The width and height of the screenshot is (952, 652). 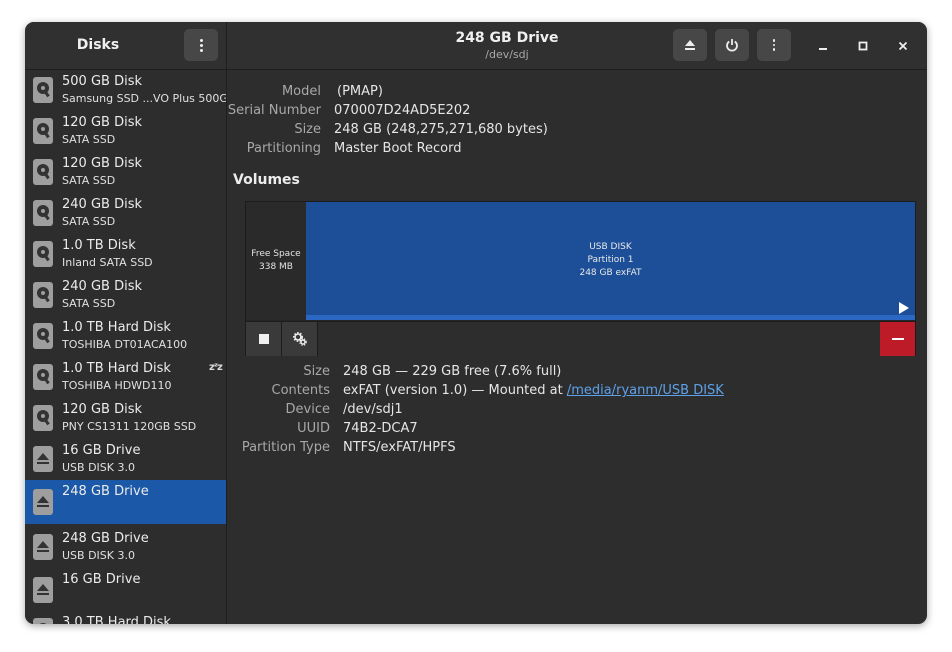 I want to click on close-button, so click(x=903, y=46).